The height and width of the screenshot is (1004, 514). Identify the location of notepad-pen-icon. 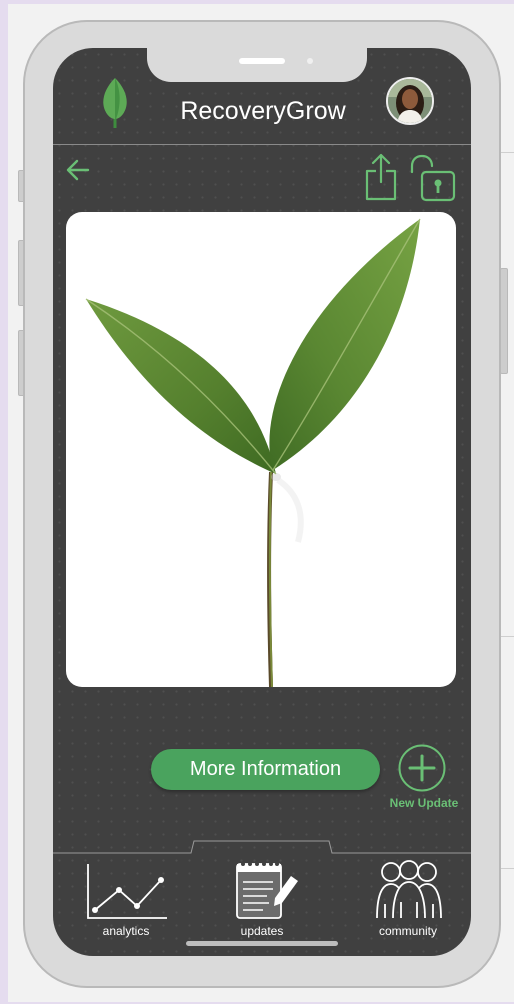
(267, 890).